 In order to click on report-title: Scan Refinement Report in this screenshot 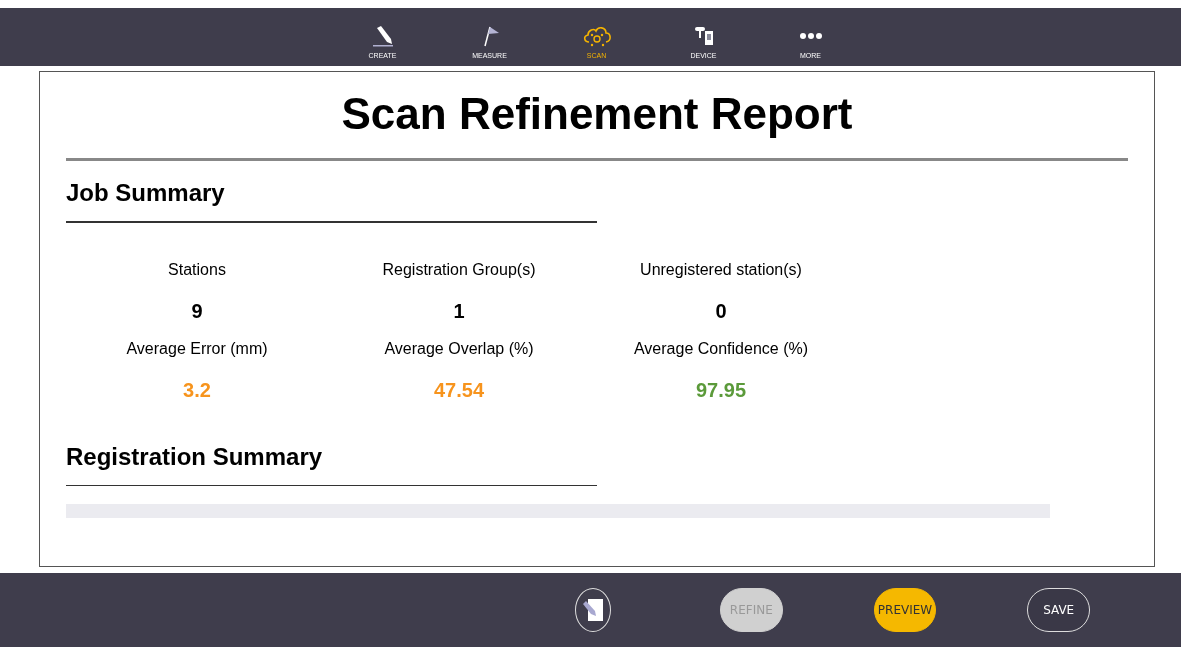, I will do `click(597, 114)`.